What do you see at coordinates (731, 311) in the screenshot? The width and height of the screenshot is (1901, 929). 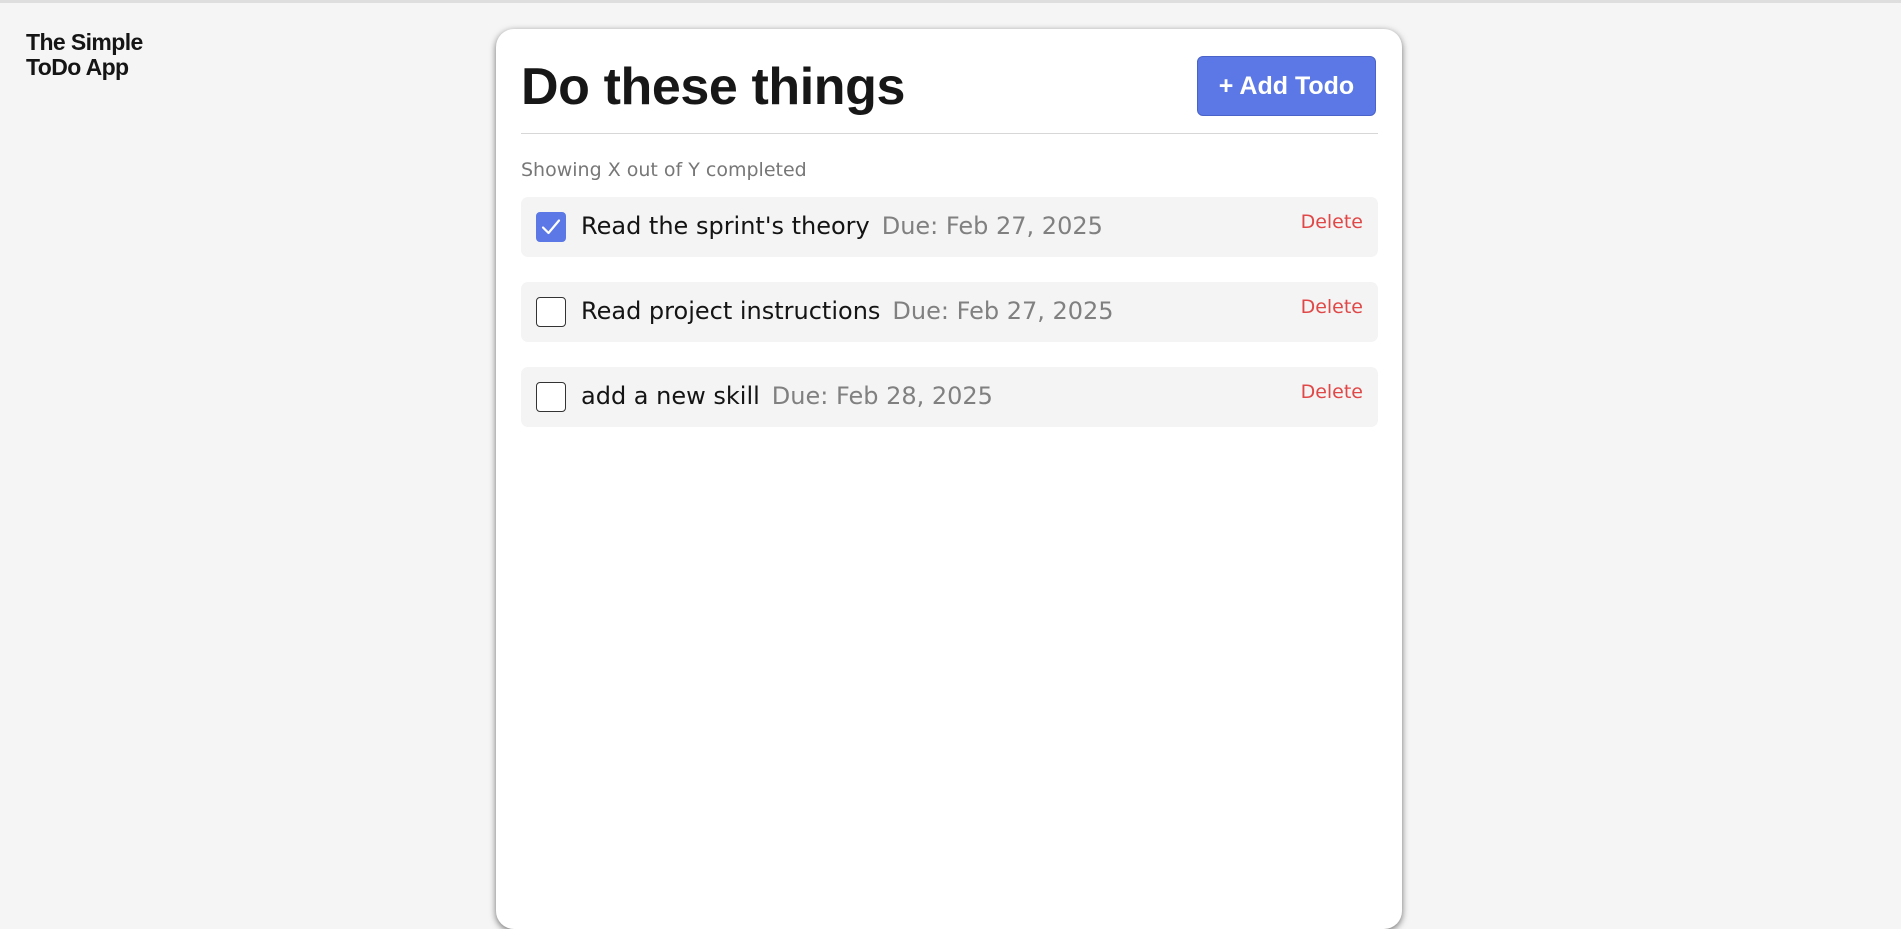 I see `todo-title: Read project instructions` at bounding box center [731, 311].